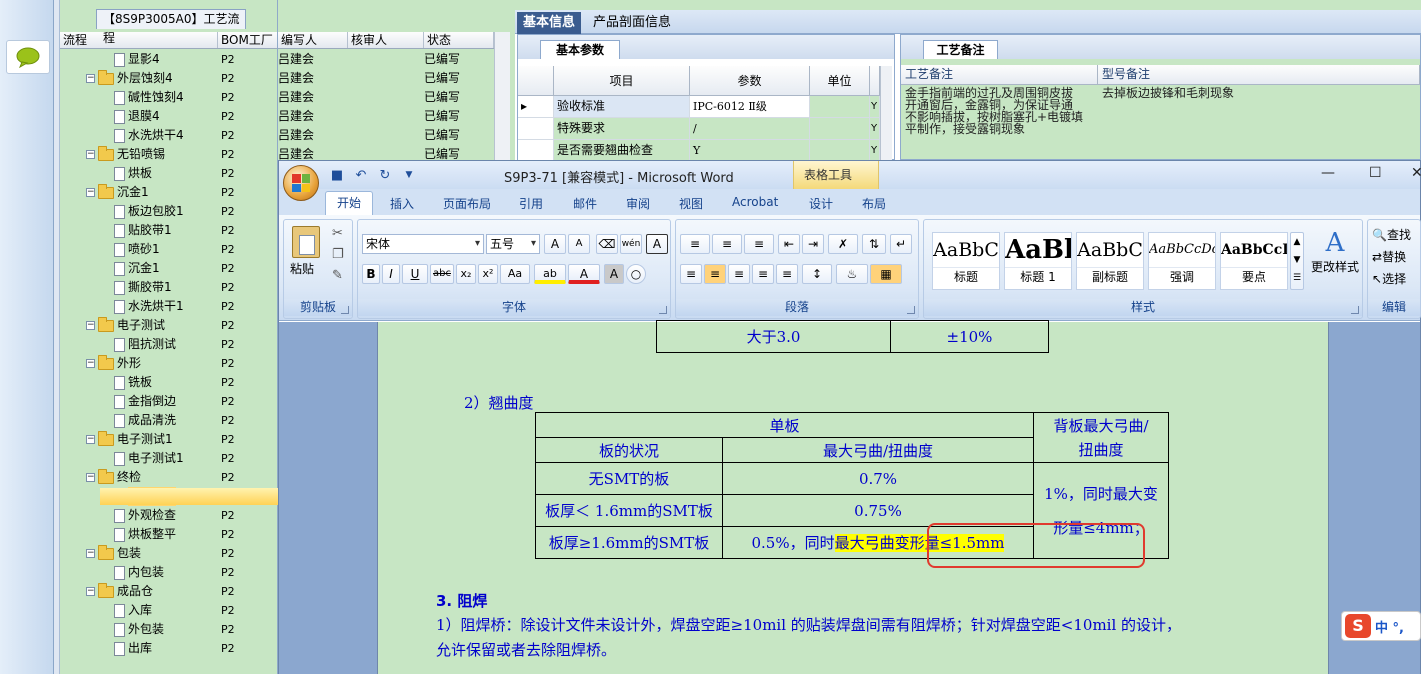 The width and height of the screenshot is (1421, 674). Describe the element at coordinates (549, 23) in the screenshot. I see `tab-basic-info: 基本信息` at that location.